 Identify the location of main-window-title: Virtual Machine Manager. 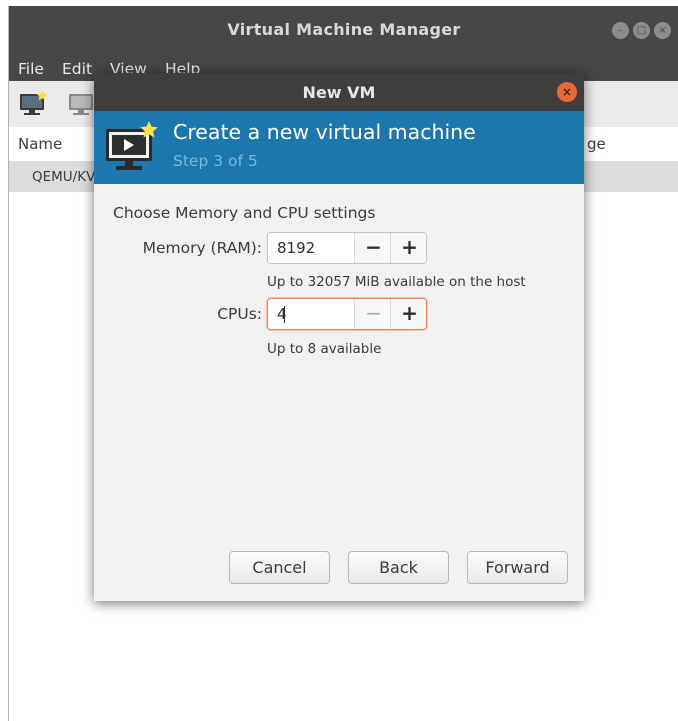
(344, 29).